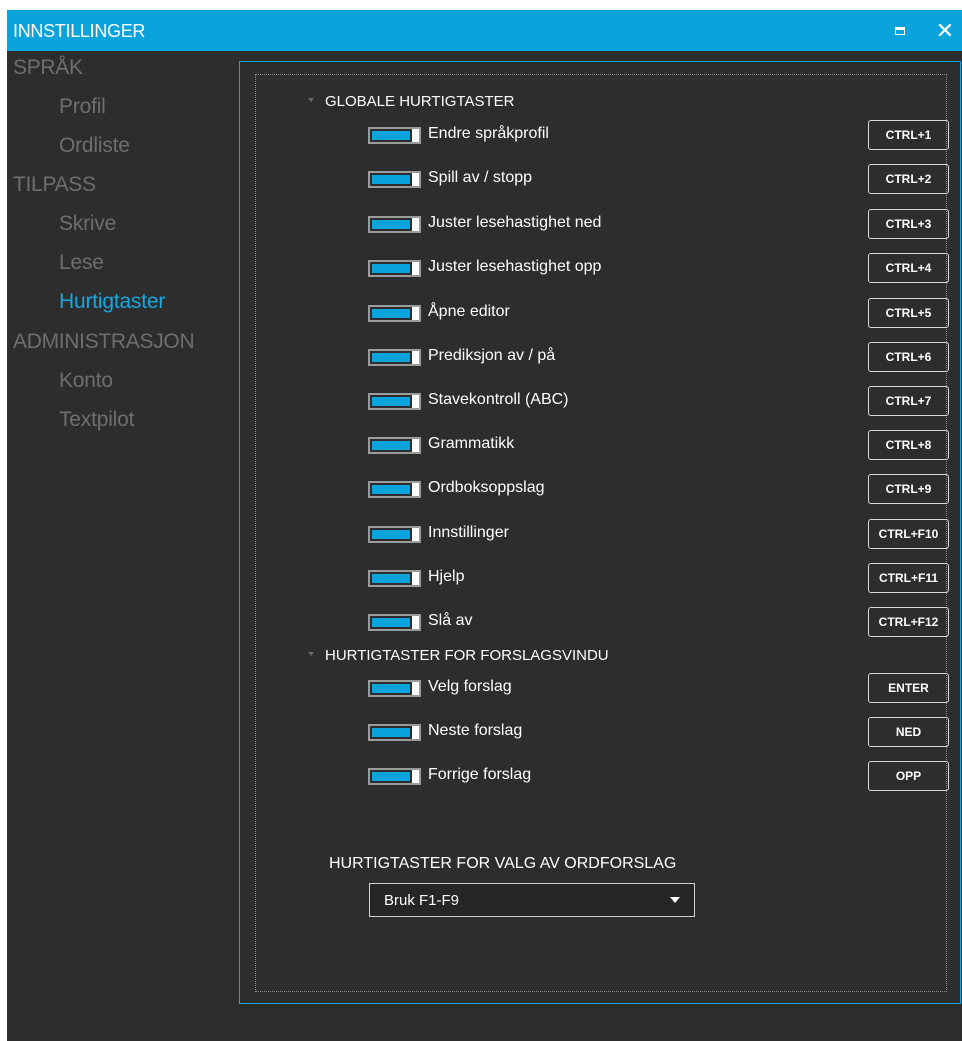 This screenshot has height=1041, width=962. Describe the element at coordinates (81, 263) in the screenshot. I see `sidebar-item-lese: Lese` at that location.